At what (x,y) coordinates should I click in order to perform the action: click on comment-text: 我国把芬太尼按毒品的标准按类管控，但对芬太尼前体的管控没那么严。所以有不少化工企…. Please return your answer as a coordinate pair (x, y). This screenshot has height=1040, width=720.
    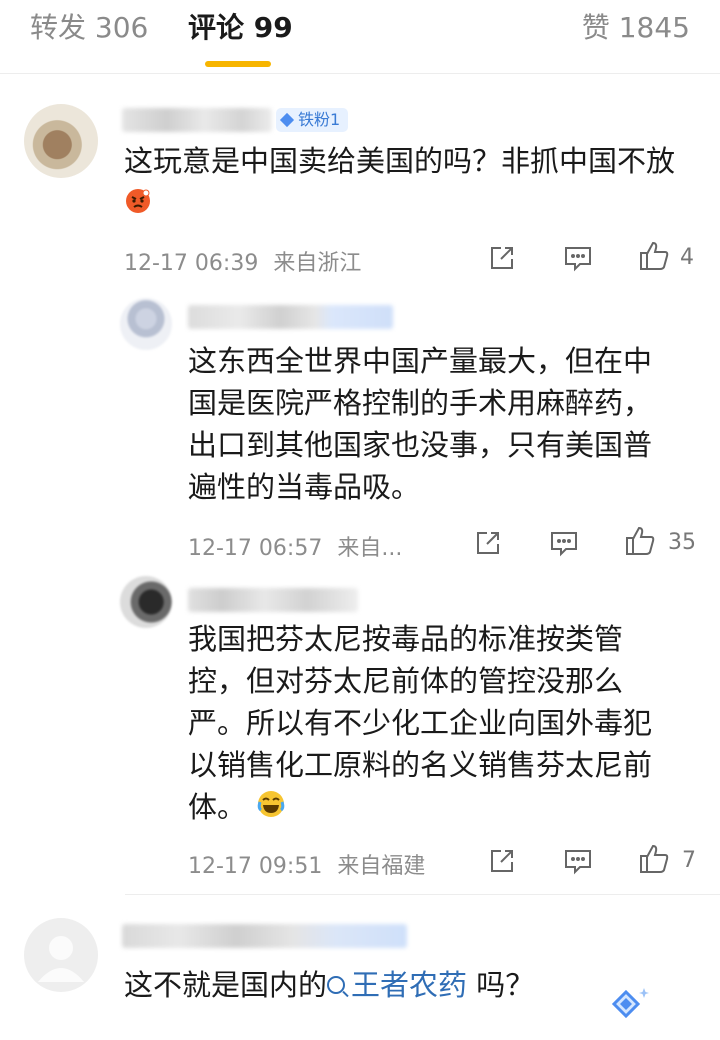
    Looking at the image, I should click on (433, 724).